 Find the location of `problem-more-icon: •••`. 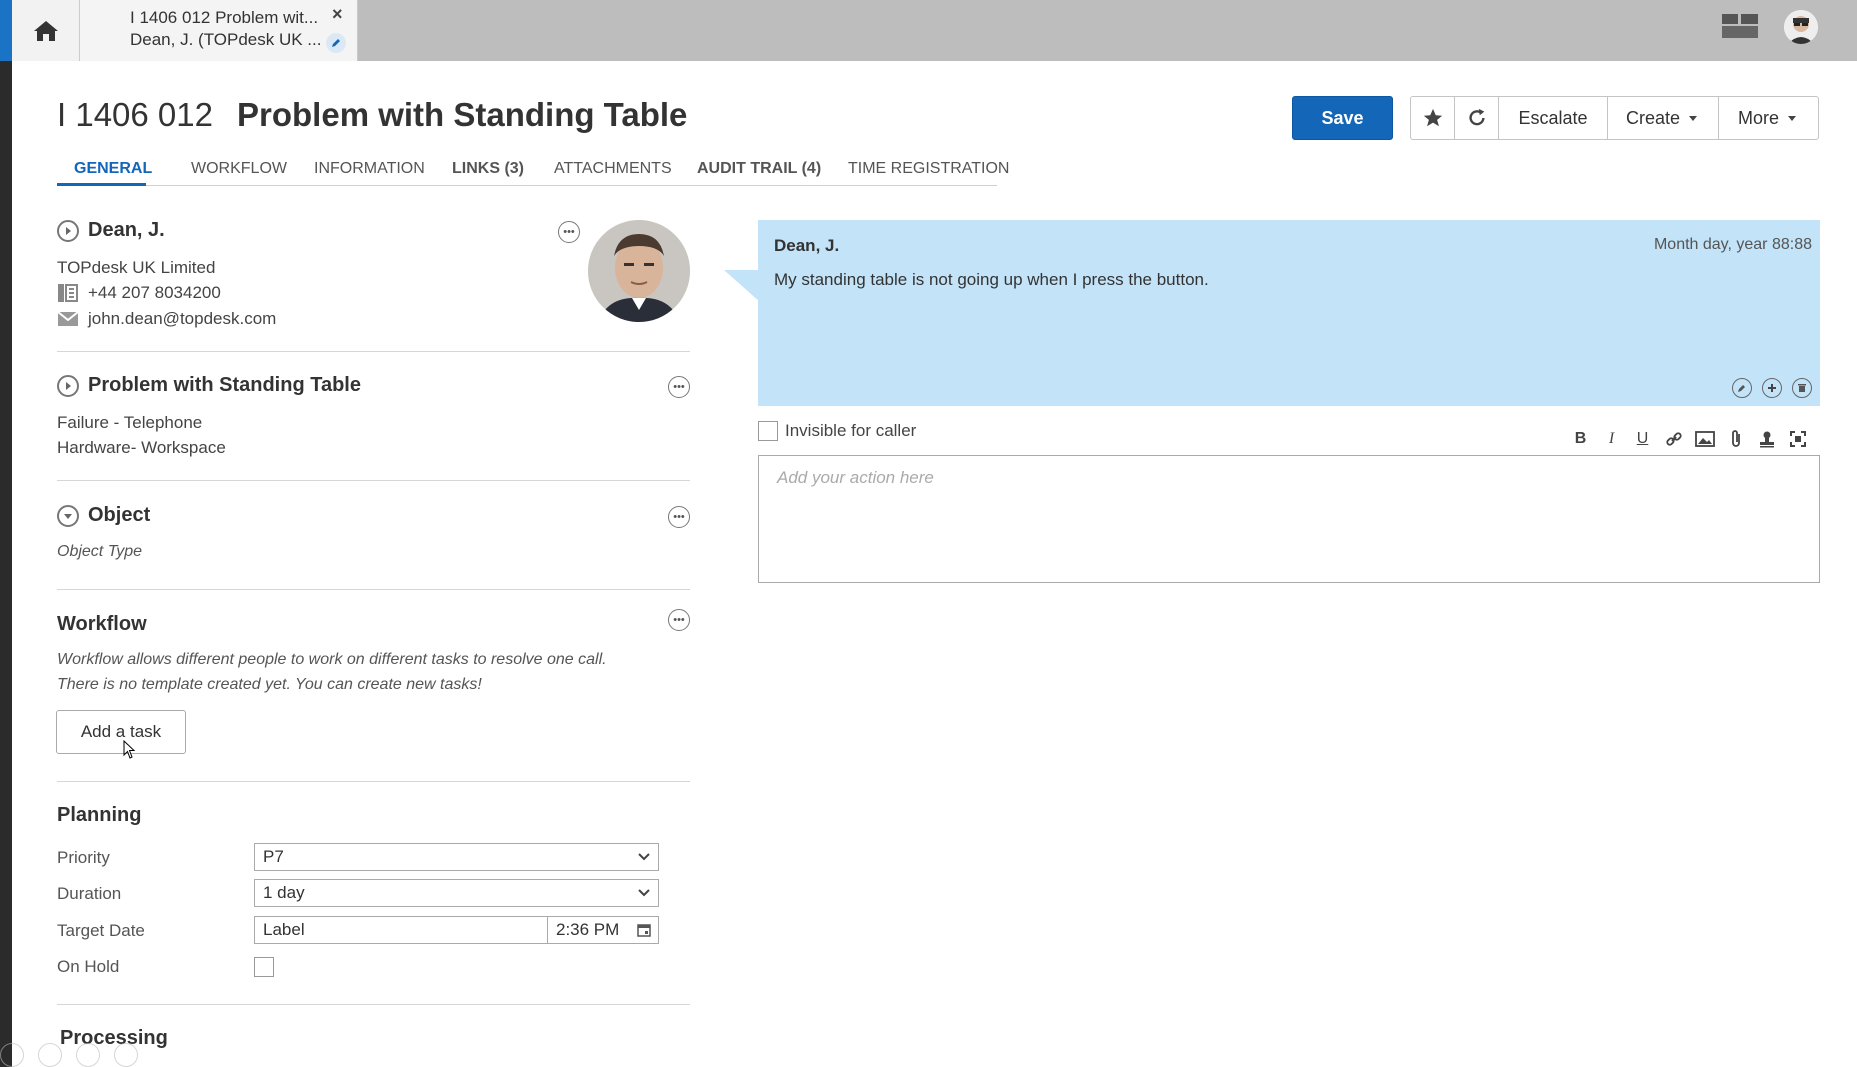

problem-more-icon: ••• is located at coordinates (679, 387).